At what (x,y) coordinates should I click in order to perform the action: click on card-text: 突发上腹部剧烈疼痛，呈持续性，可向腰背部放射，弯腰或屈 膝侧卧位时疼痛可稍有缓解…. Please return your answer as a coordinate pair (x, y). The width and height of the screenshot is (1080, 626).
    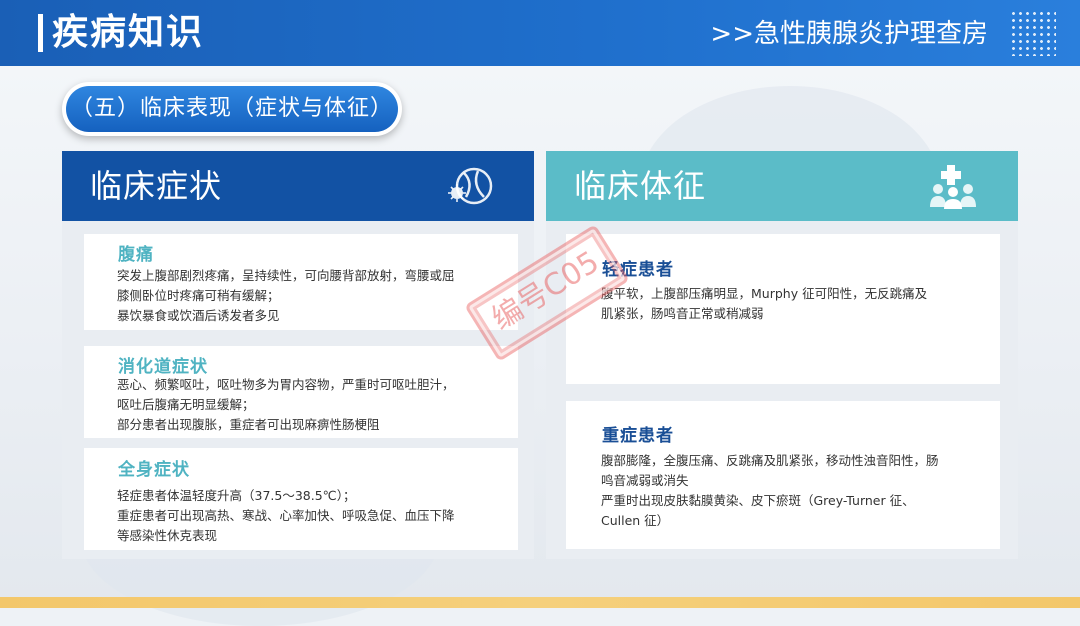
    Looking at the image, I should click on (286, 296).